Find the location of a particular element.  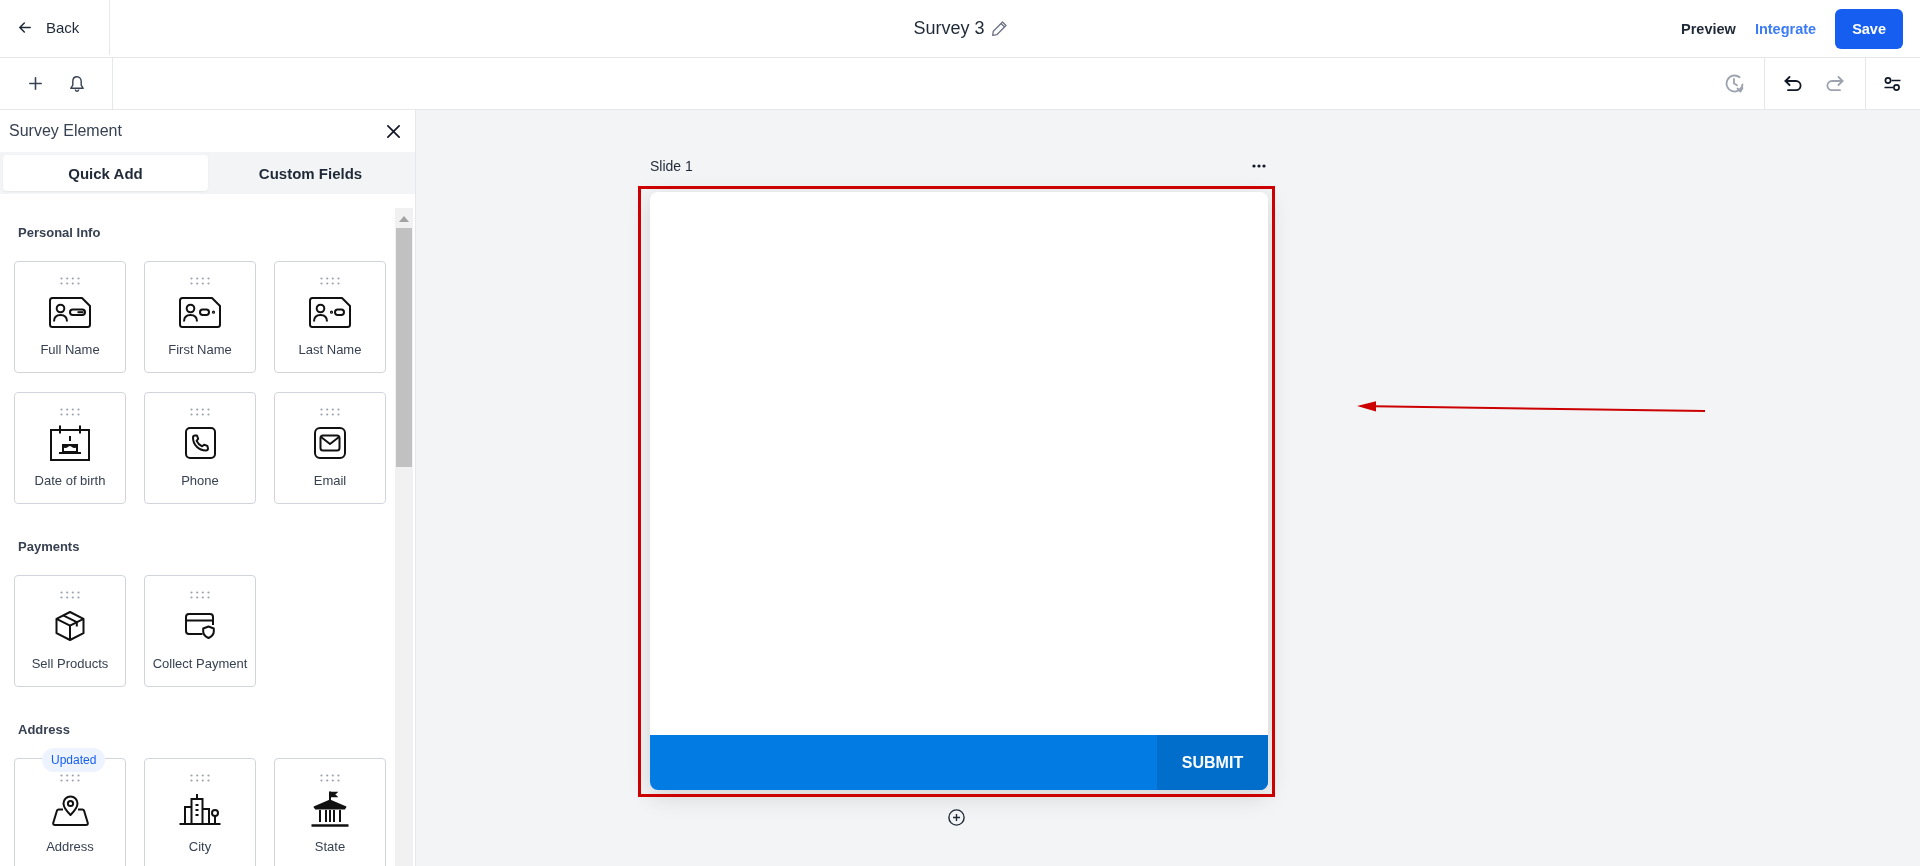

element-tile: State is located at coordinates (330, 812).